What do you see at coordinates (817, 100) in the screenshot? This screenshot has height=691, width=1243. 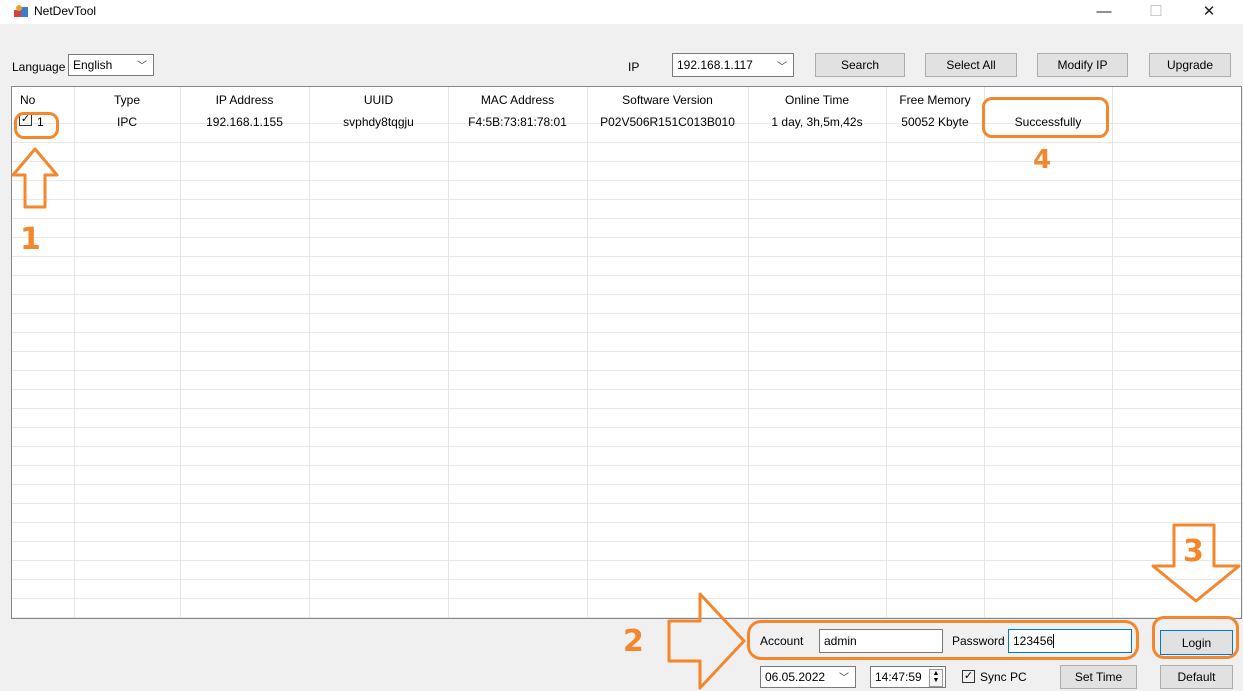 I see `header-online-time: Online Time` at bounding box center [817, 100].